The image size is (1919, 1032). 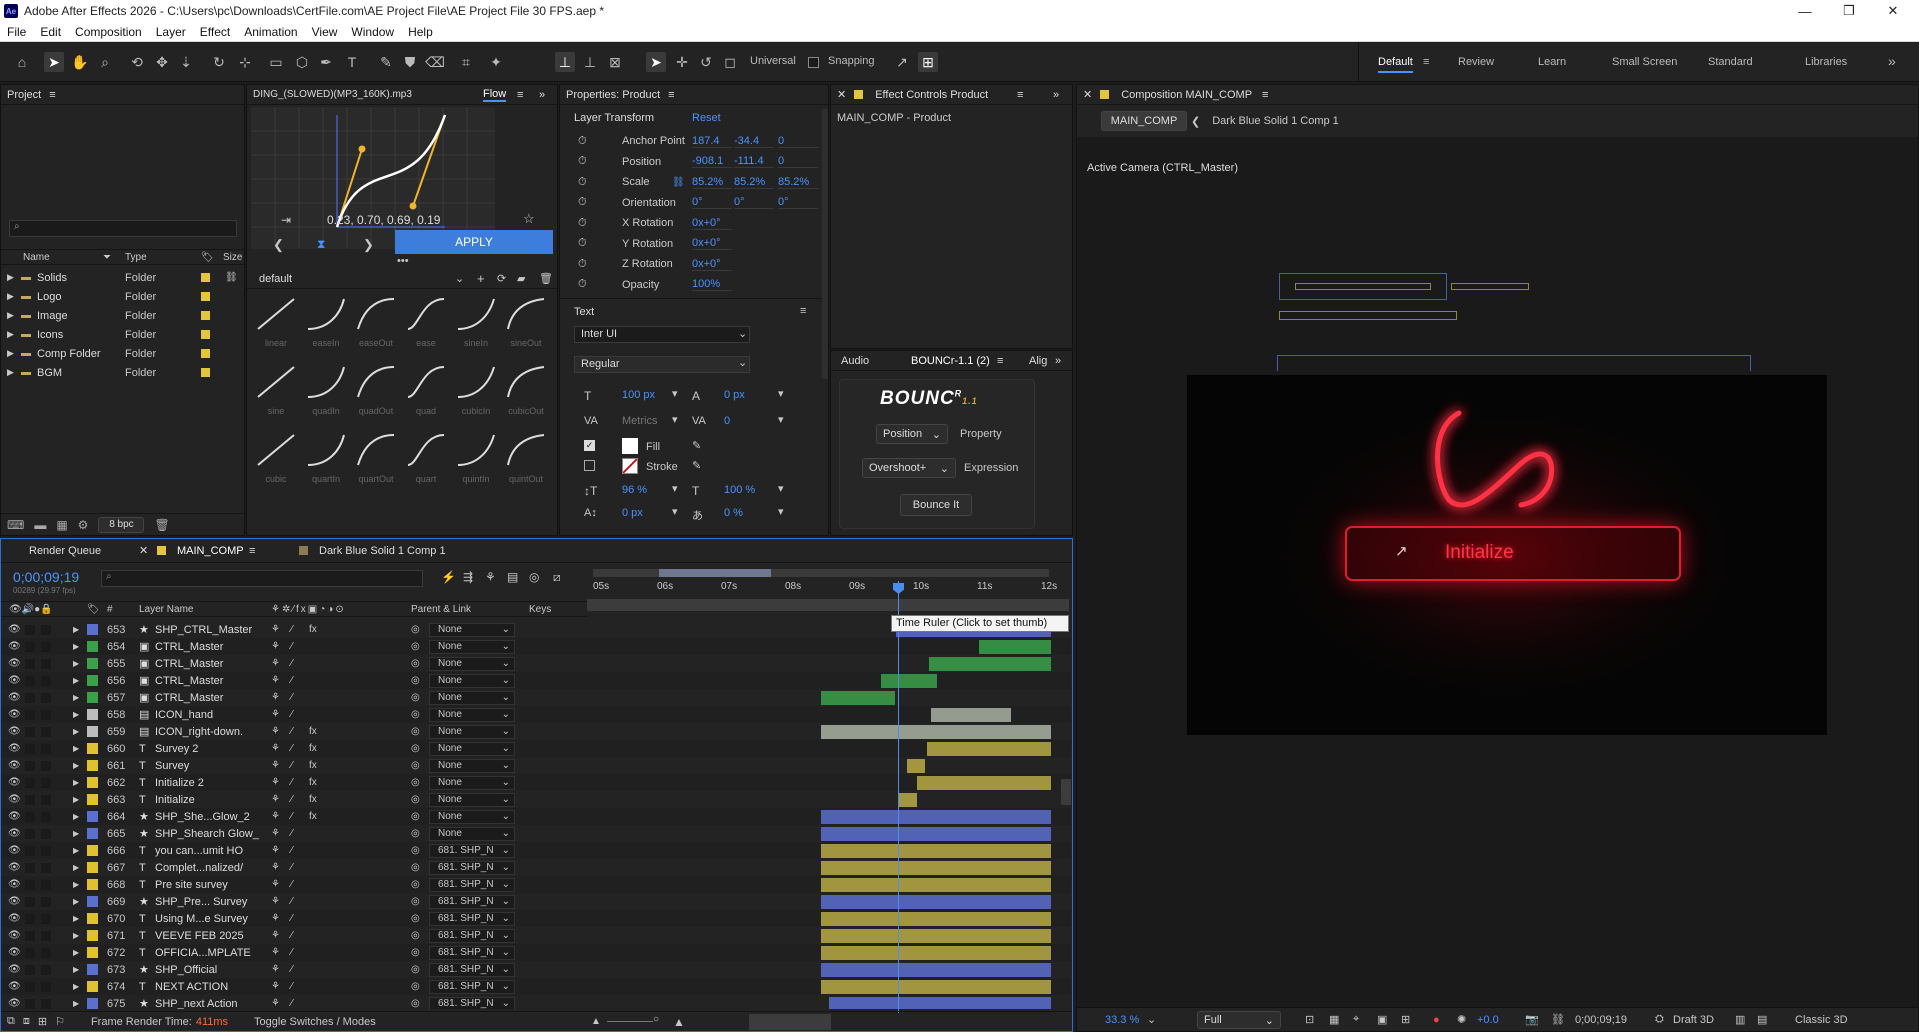 What do you see at coordinates (1762, 1019) in the screenshot?
I see `3d-view-icon: ▤` at bounding box center [1762, 1019].